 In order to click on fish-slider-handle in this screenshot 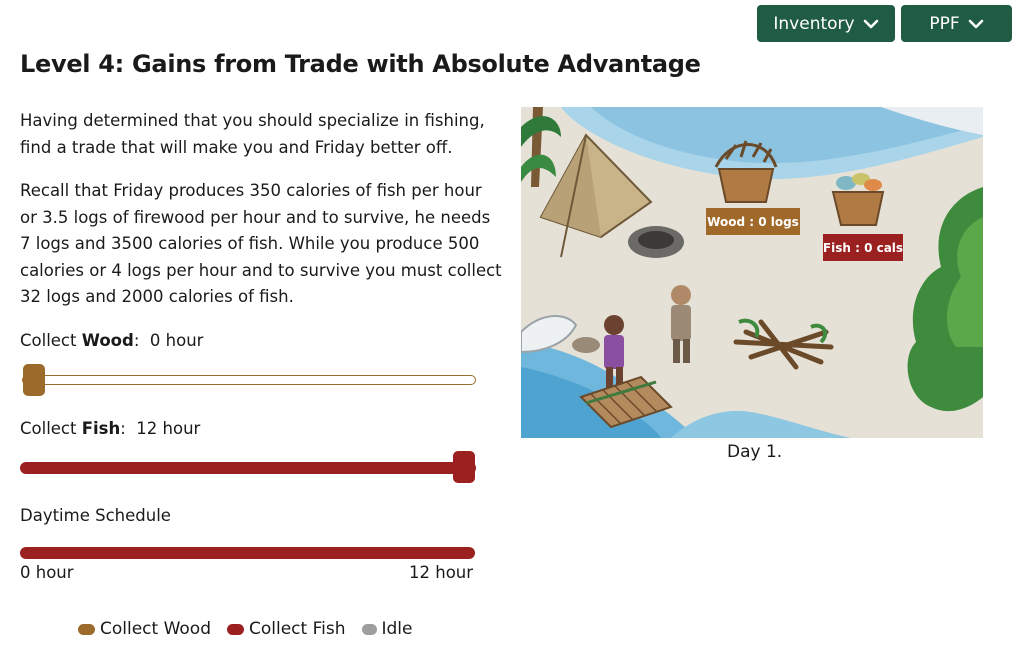, I will do `click(464, 467)`.